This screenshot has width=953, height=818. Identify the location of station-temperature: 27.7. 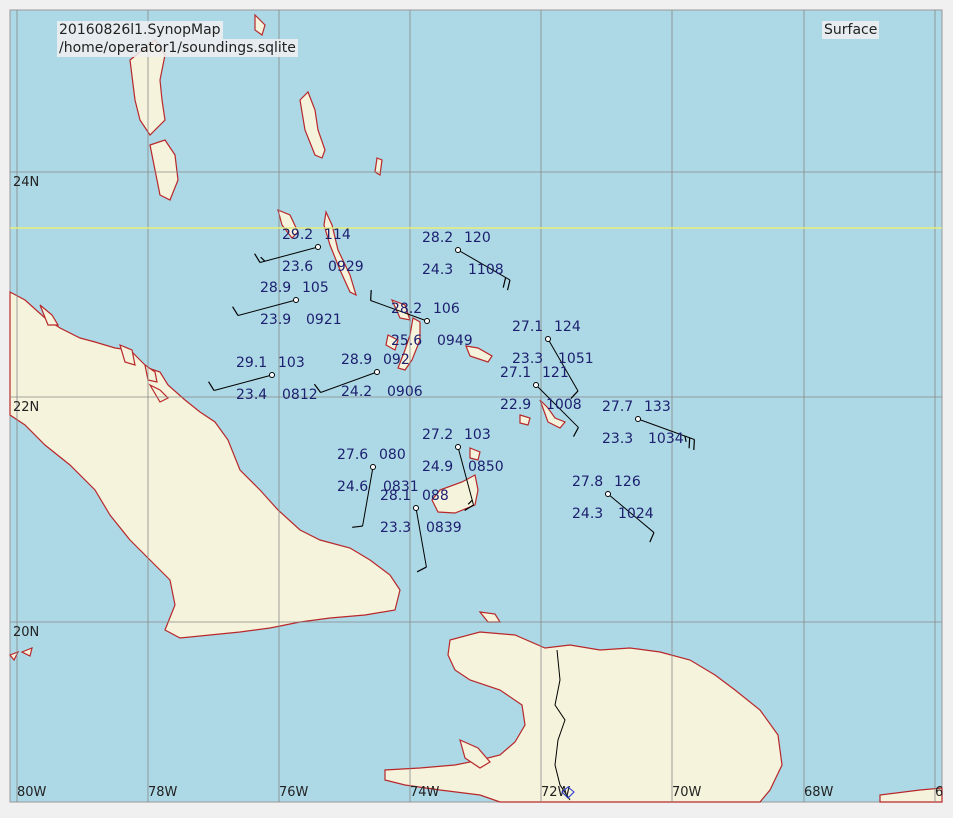
(617, 407).